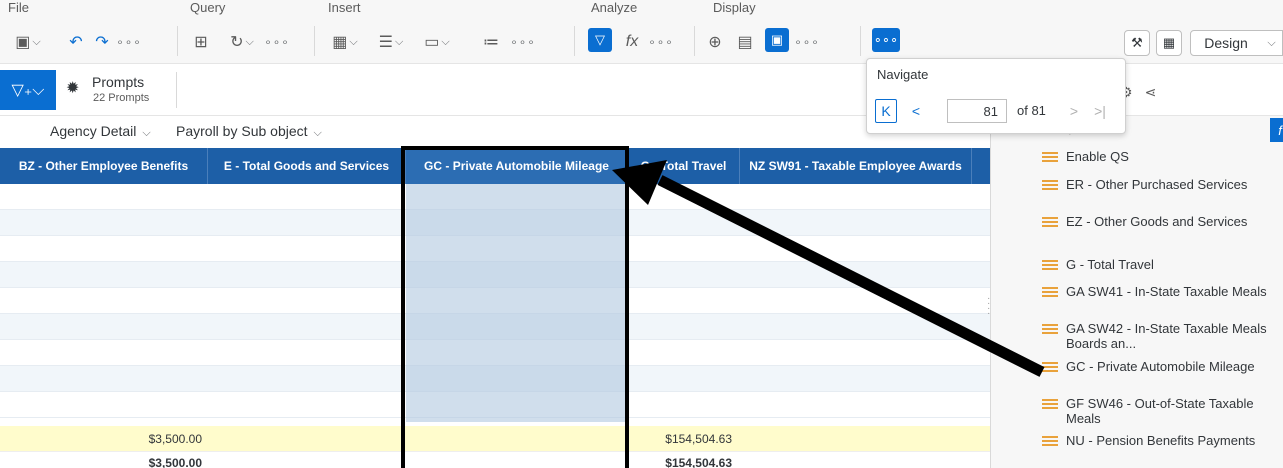  I want to click on report-tabs: Agency Detail ⌵ Payroll by Sub object ⌵, so click(495, 132).